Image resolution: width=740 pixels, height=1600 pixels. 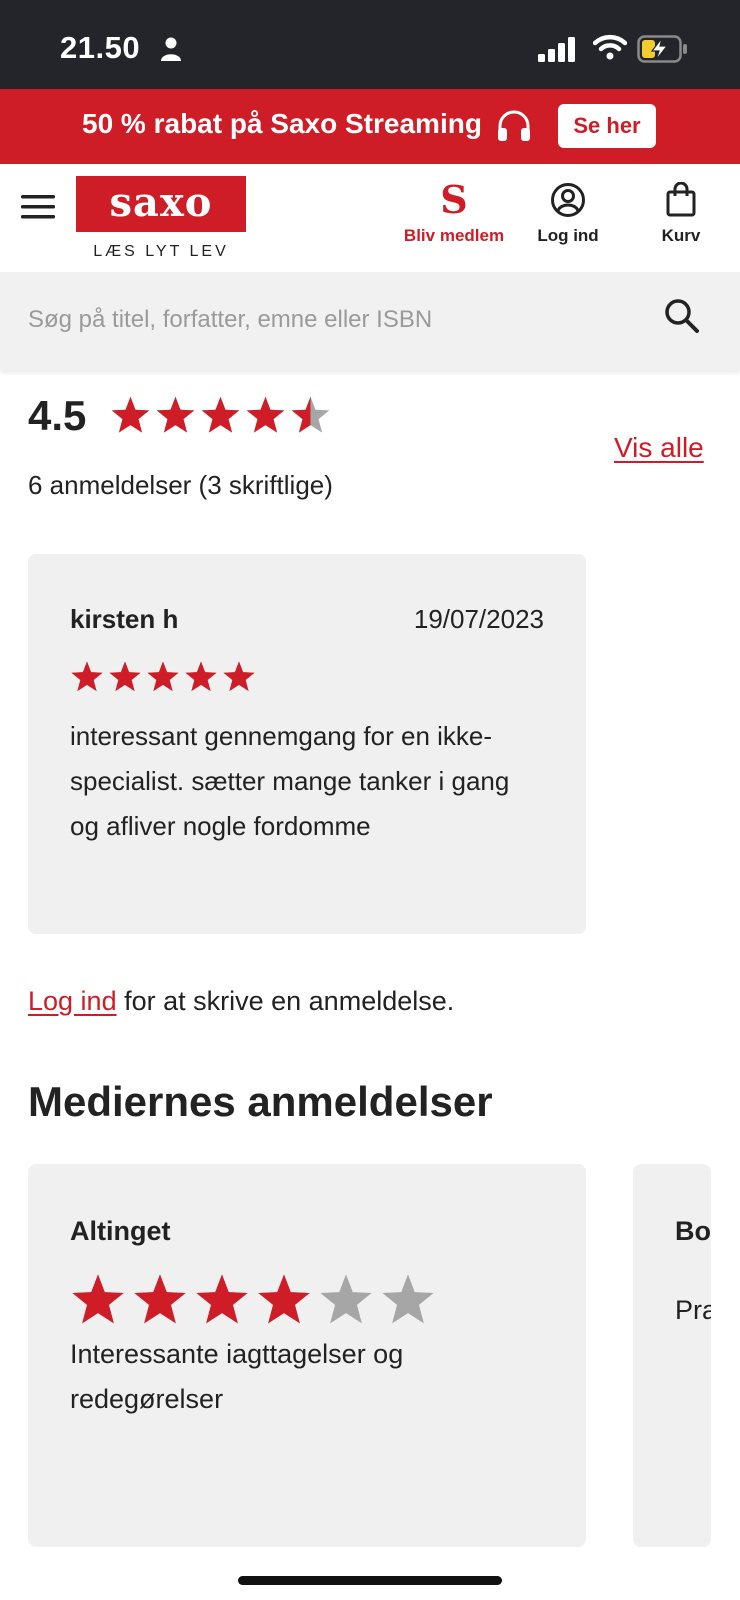 I want to click on search-bar, so click(x=370, y=321).